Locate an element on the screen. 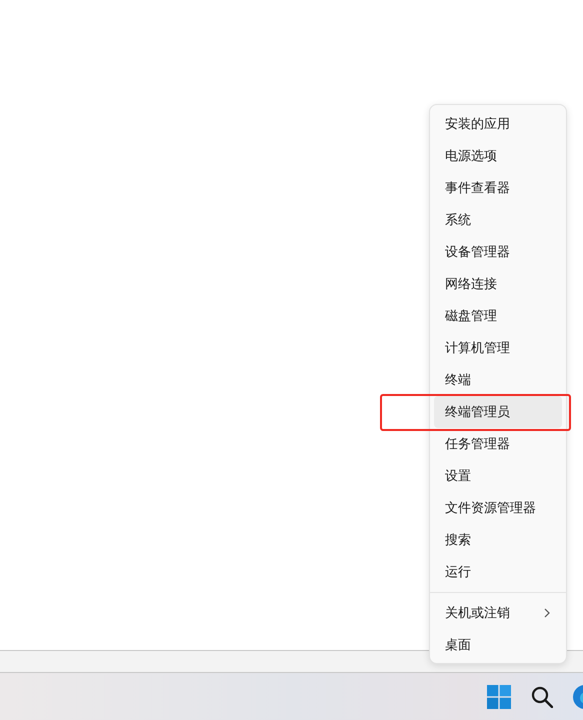 This screenshot has height=720, width=583. menu-item: 设置 is located at coordinates (498, 476).